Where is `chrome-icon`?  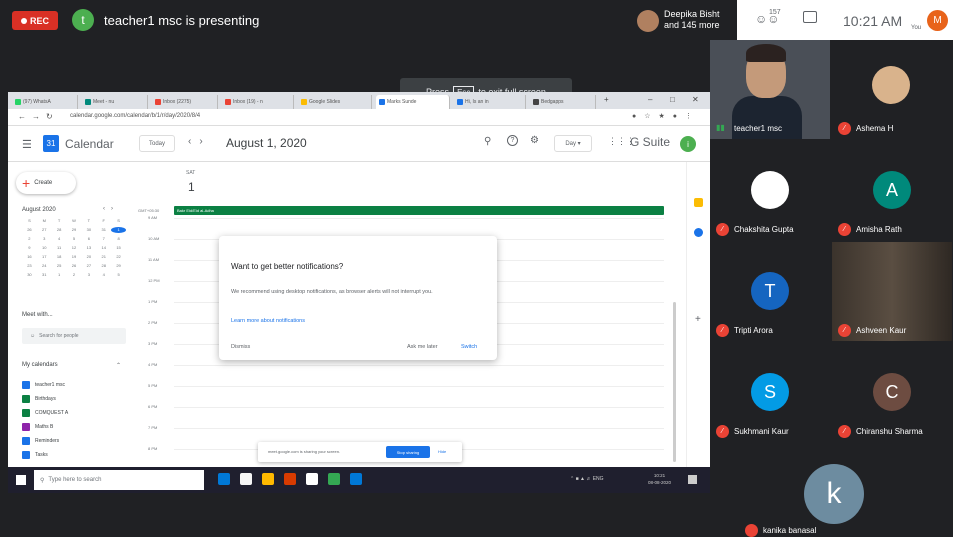
chrome-icon is located at coordinates (334, 479).